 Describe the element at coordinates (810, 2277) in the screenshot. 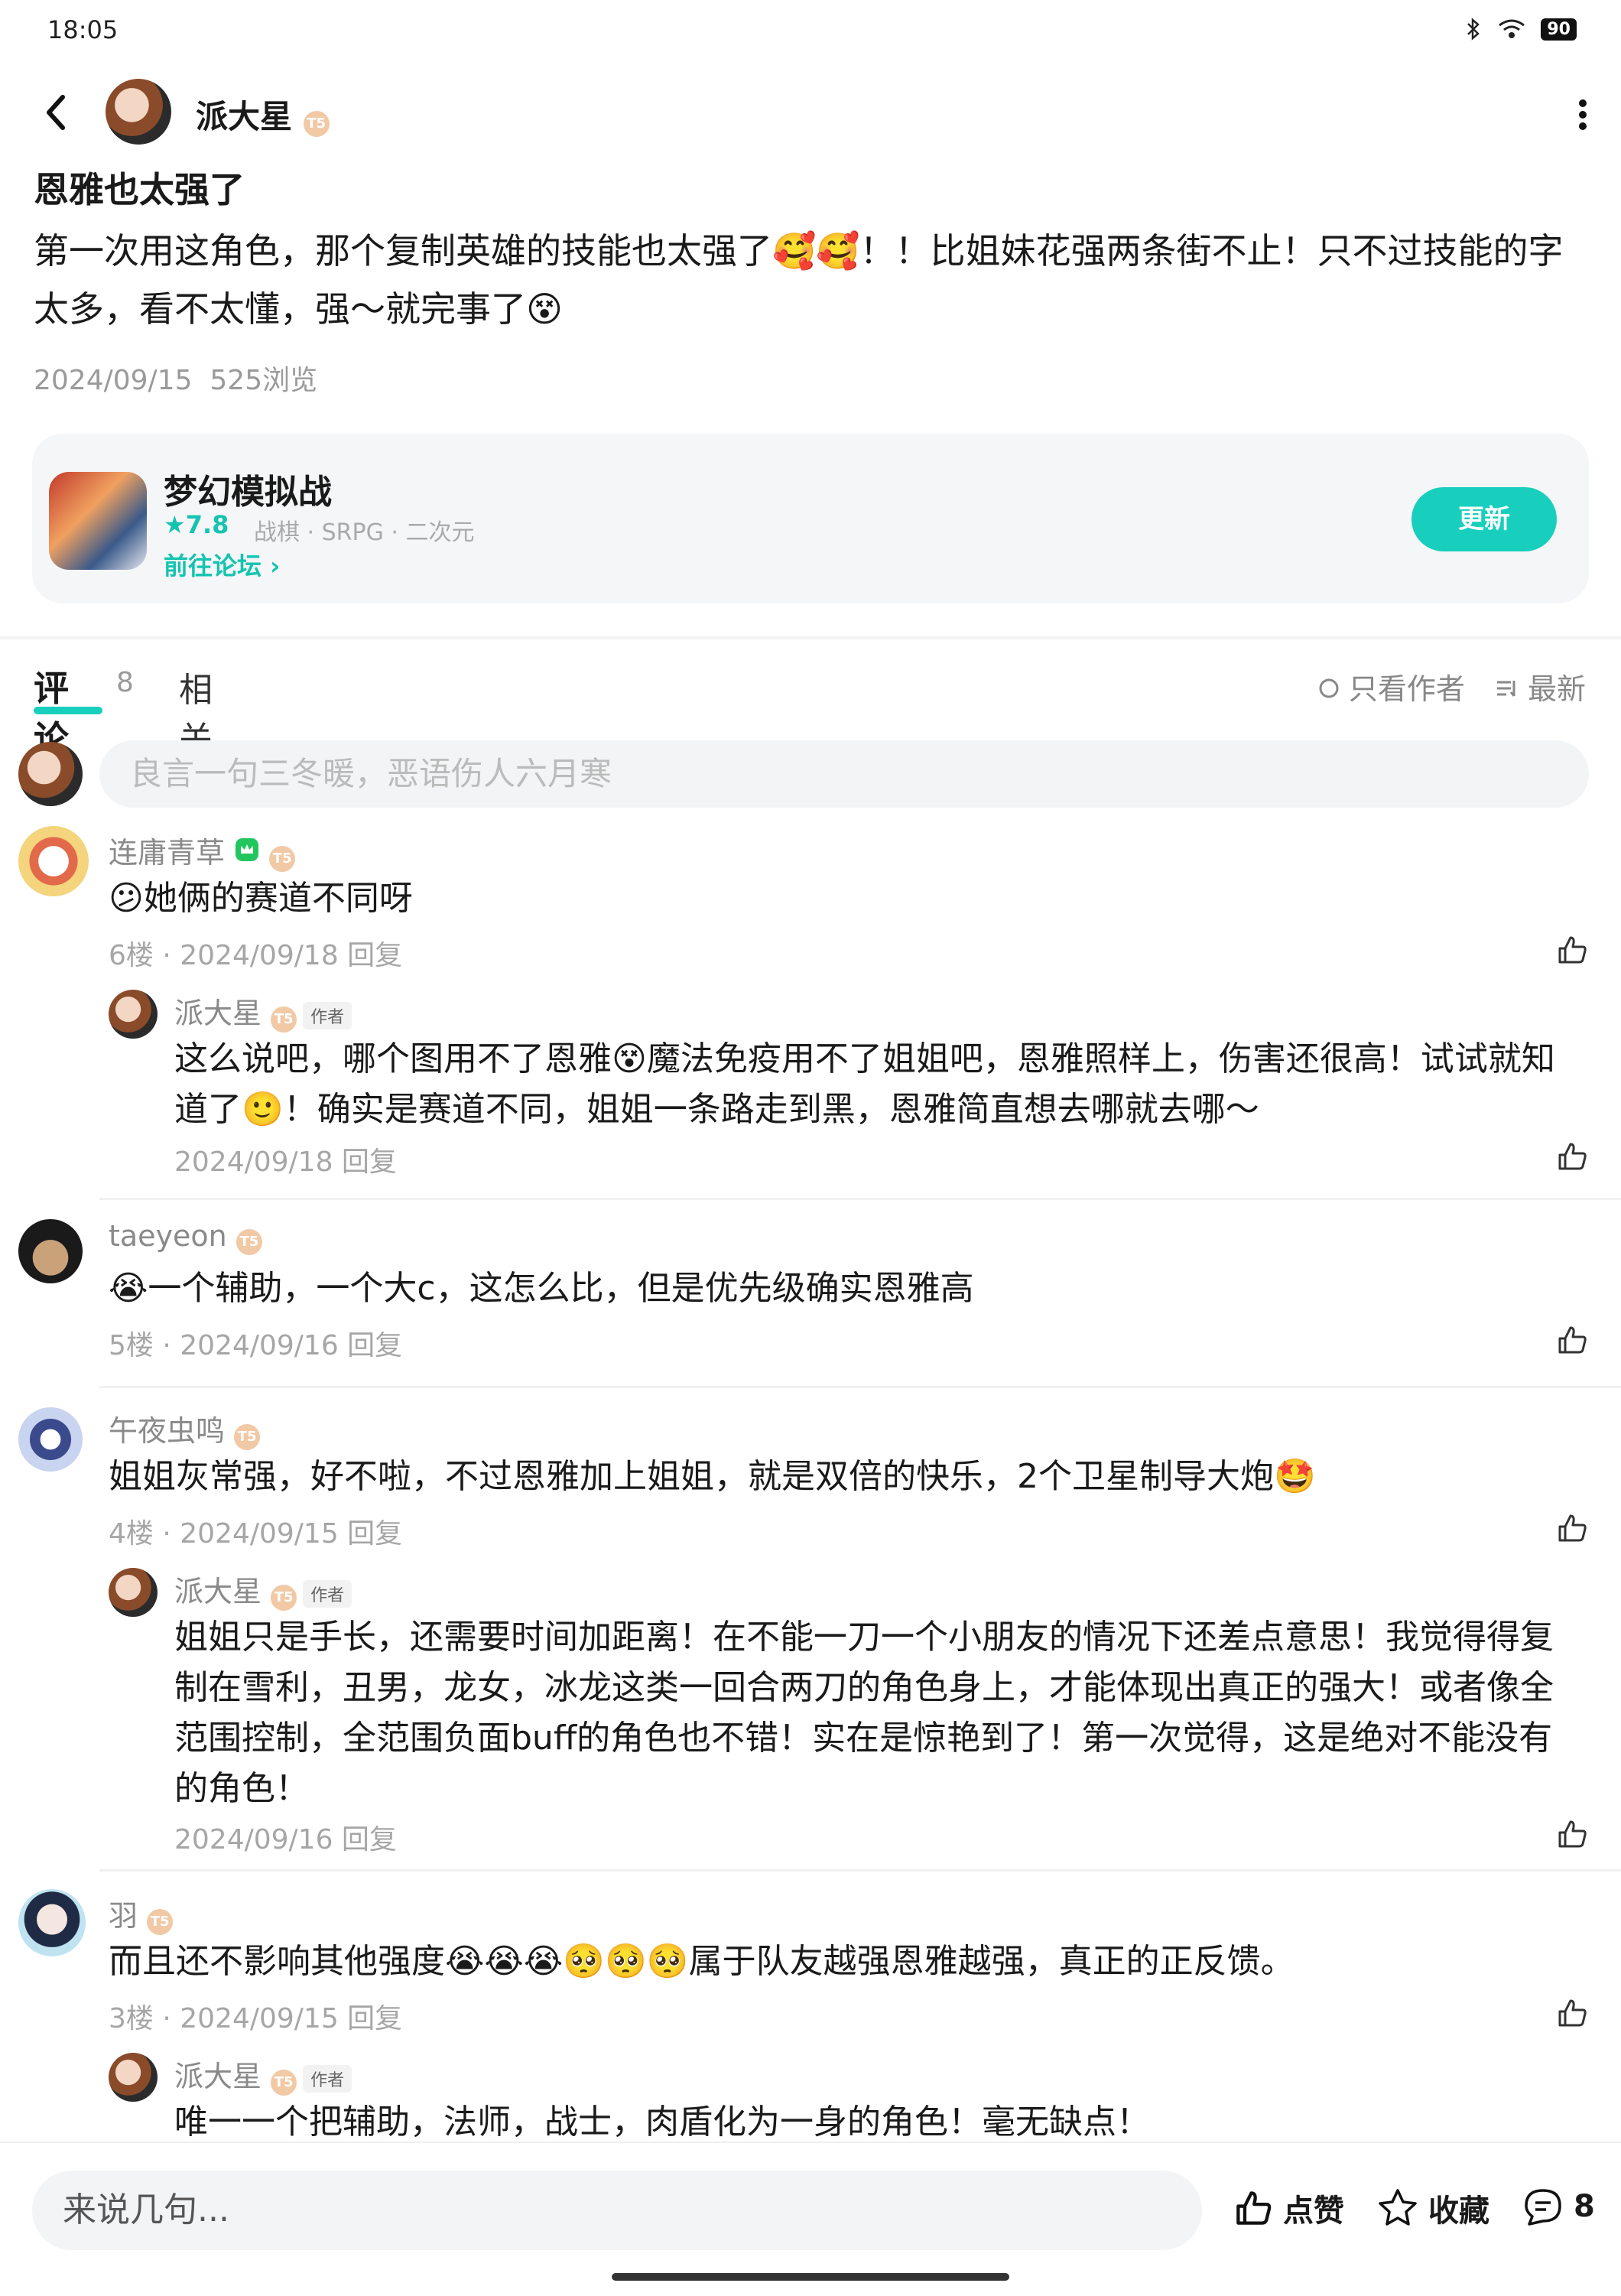

I see `home-indicator` at that location.